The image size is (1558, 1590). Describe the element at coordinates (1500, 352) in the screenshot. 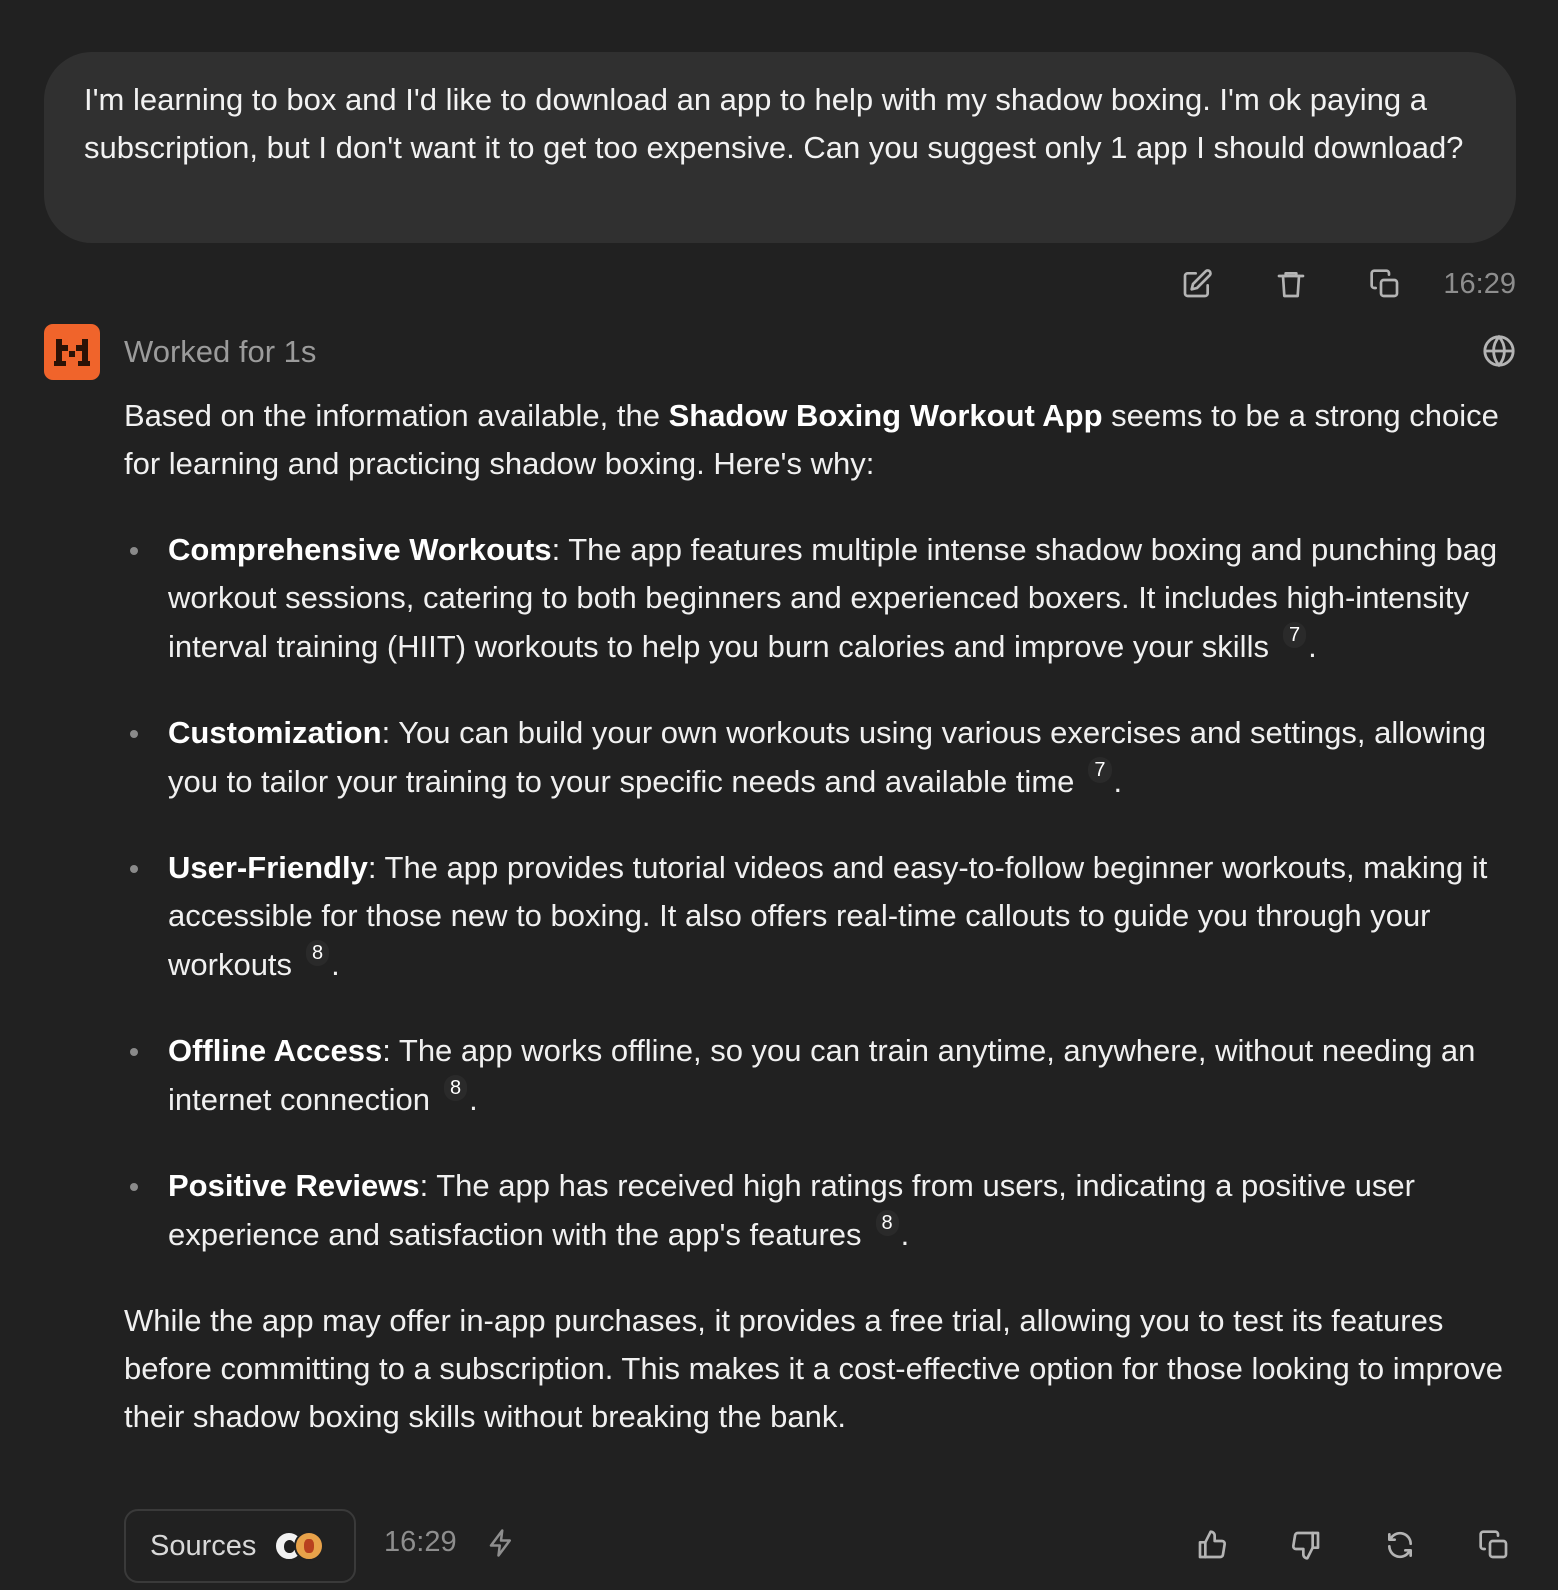

I see `globe-icon` at that location.